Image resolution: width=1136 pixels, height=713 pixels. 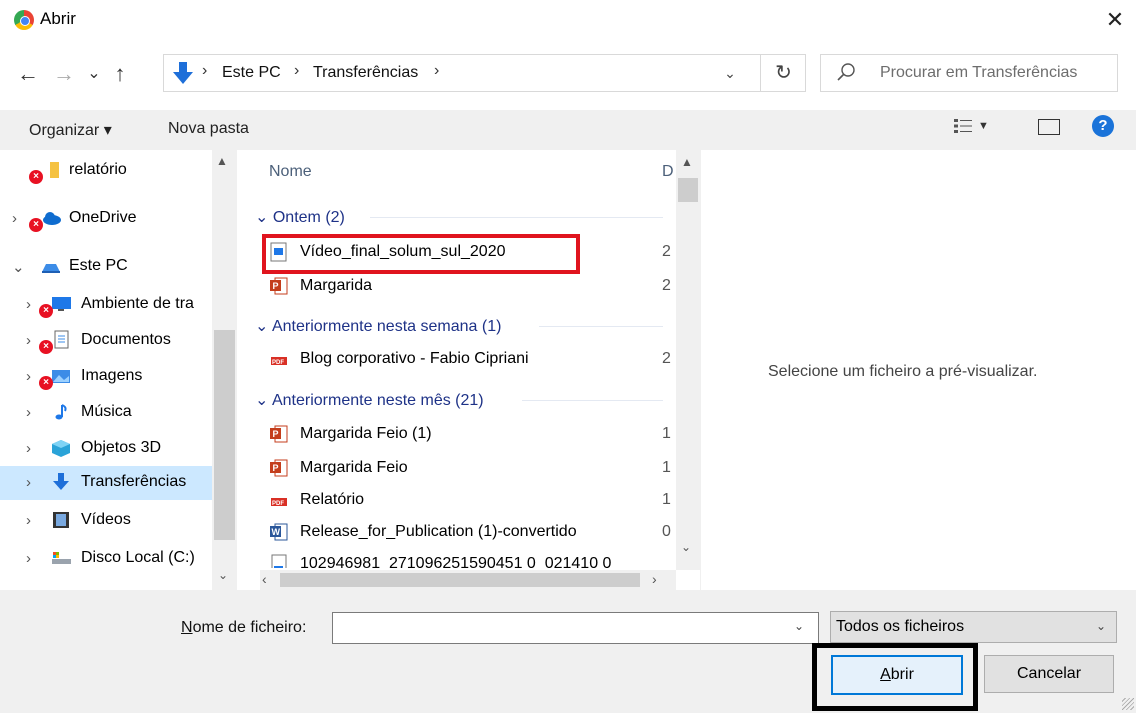 I want to click on organize-menu-button: Organizar ▾, so click(x=70, y=130).